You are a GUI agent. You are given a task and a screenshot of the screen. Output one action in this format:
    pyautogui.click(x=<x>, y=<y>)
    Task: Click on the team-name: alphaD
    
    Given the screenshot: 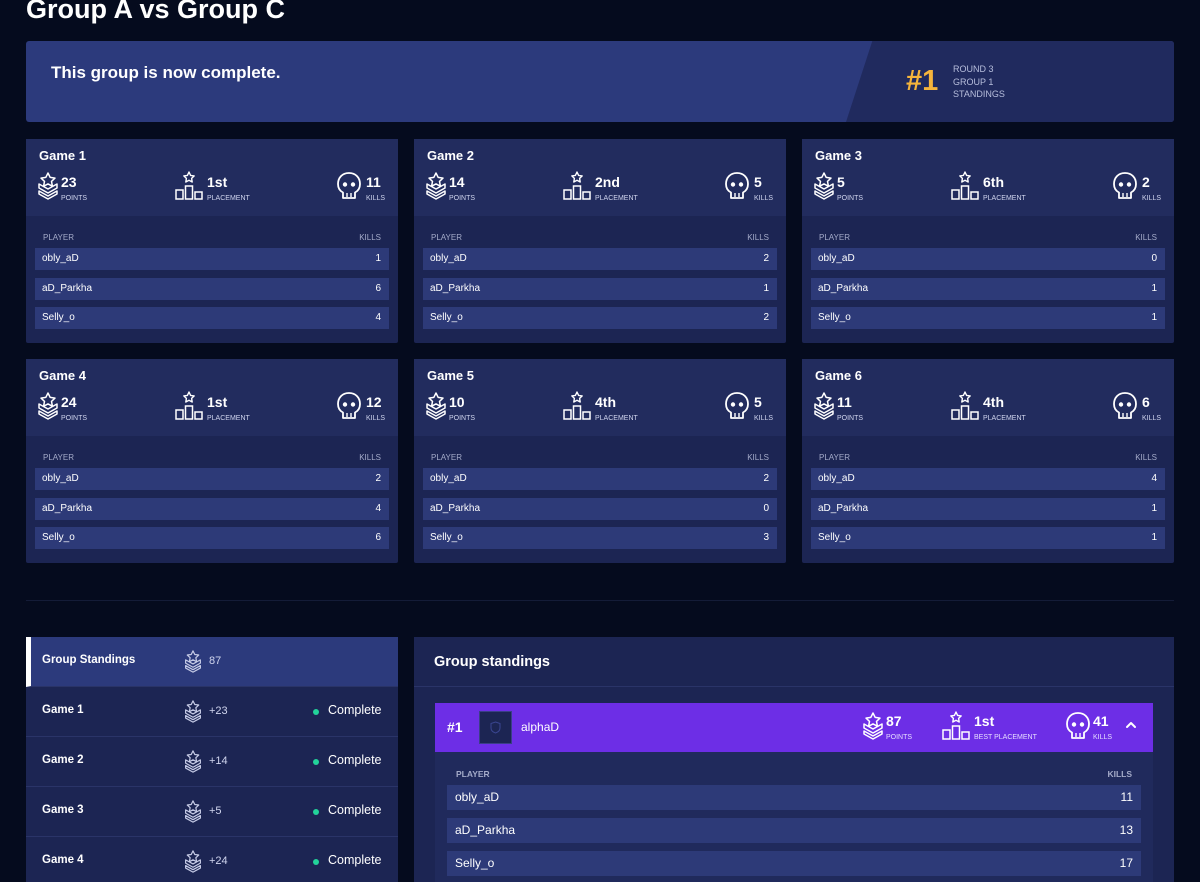 What is the action you would take?
    pyautogui.click(x=540, y=727)
    